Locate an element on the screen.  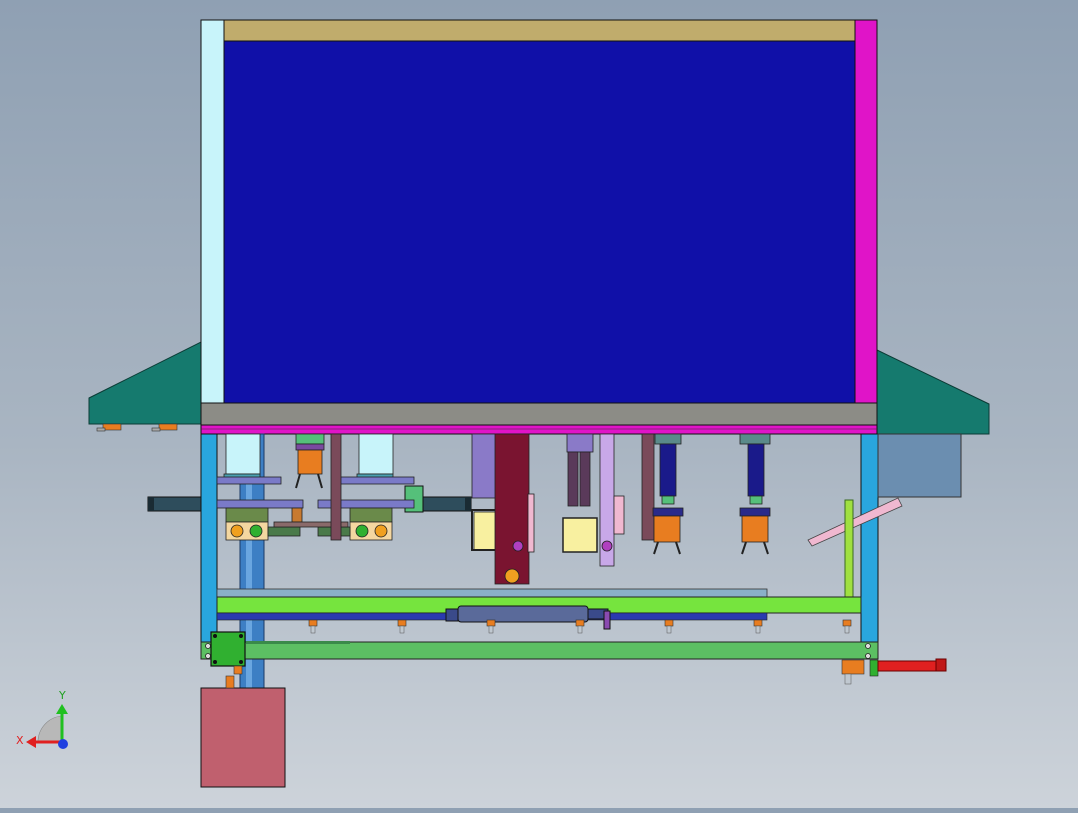
rail-bolt-stems is located at coordinates (580, 629).